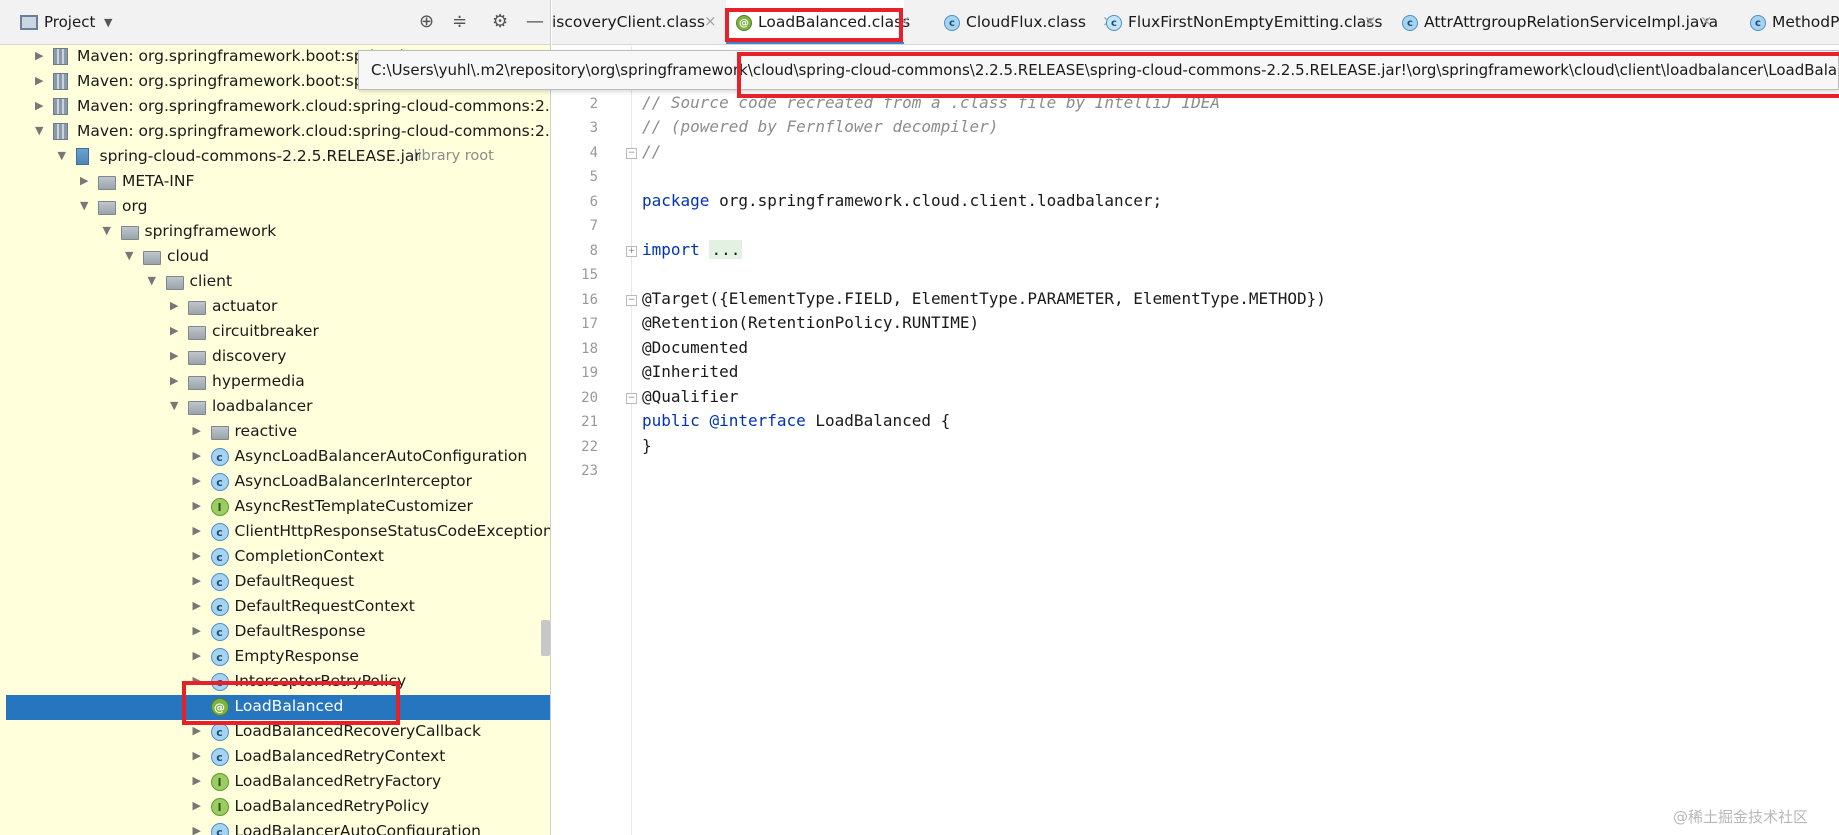 The height and width of the screenshot is (835, 1839). I want to click on tree-node: ▶ c DefaultRequestContext, so click(278, 607).